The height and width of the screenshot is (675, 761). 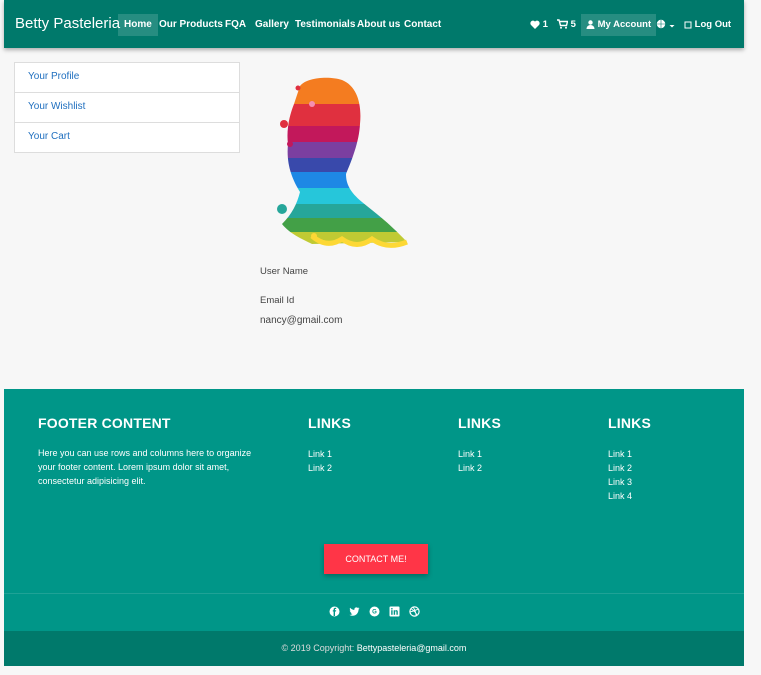 I want to click on profile-avatar-image, so click(x=342, y=162).